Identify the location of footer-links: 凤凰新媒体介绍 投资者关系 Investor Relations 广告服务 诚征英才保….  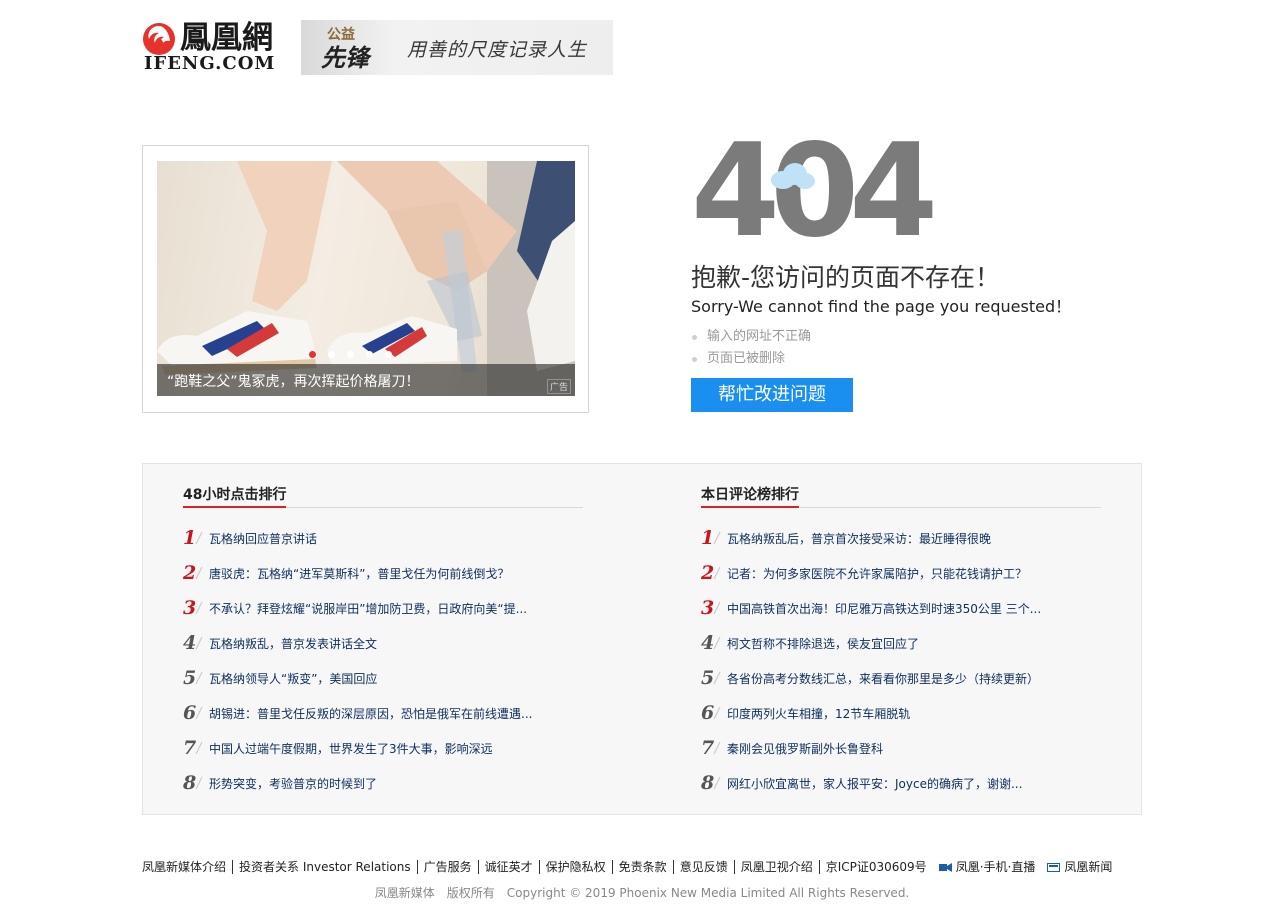
(642, 865).